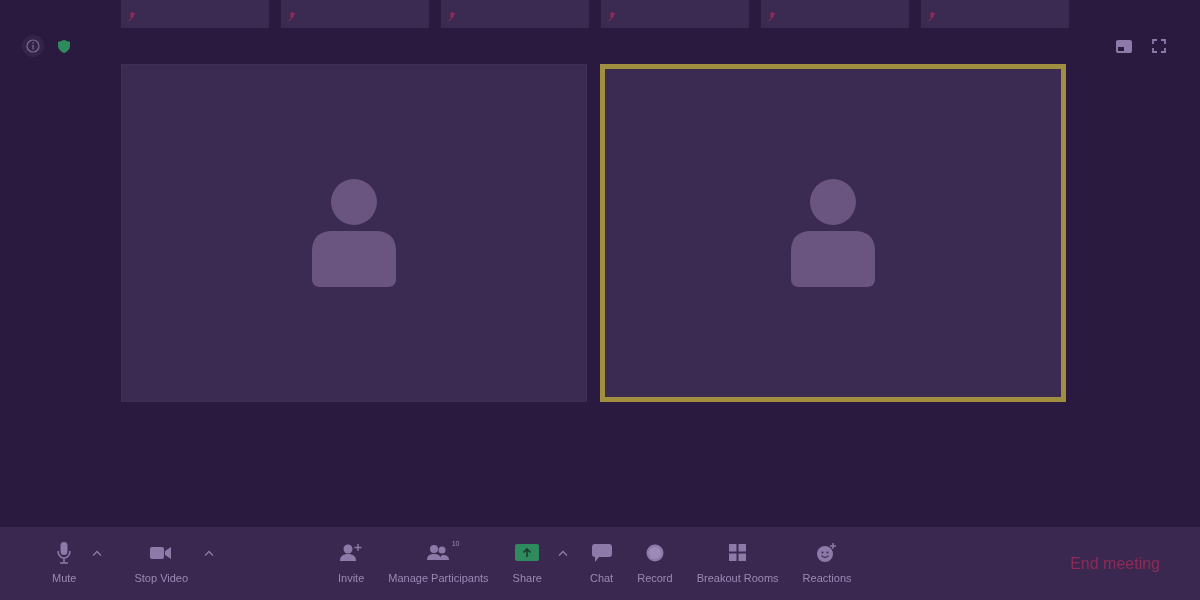  What do you see at coordinates (438, 553) in the screenshot?
I see `people-icon` at bounding box center [438, 553].